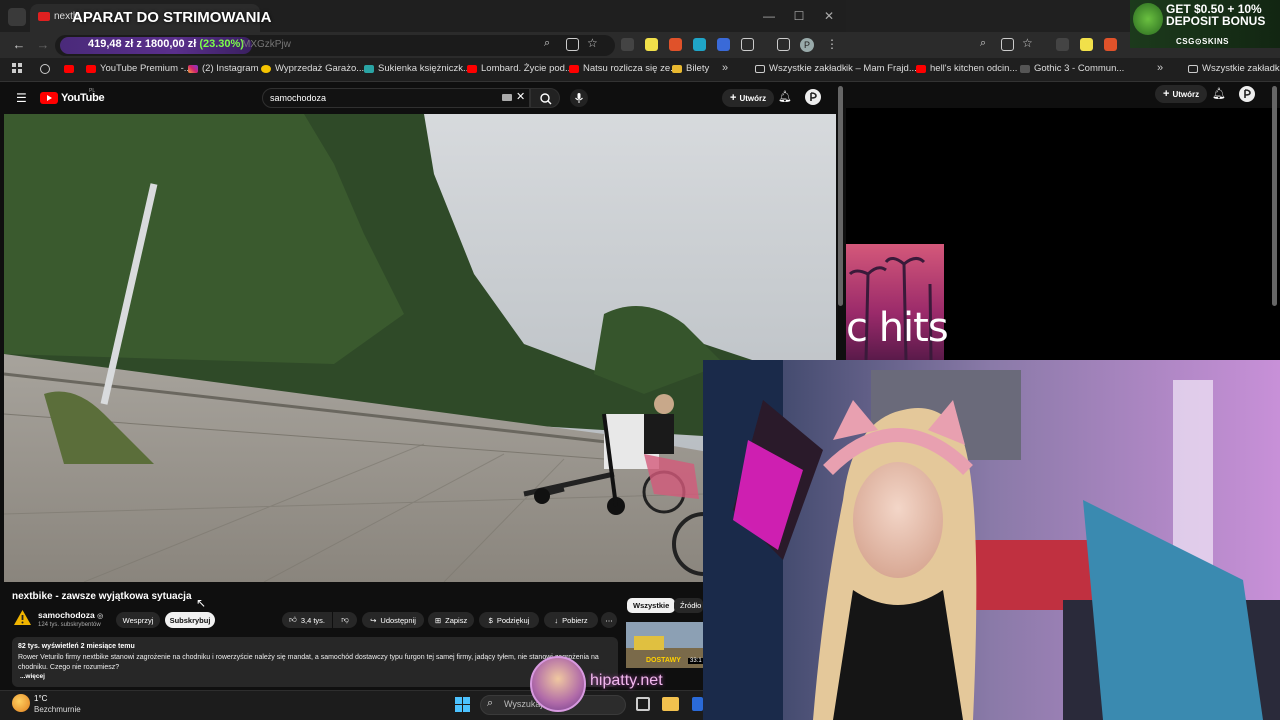  What do you see at coordinates (663, 660) in the screenshot?
I see `svg-text: DOSTAWY` at bounding box center [663, 660].